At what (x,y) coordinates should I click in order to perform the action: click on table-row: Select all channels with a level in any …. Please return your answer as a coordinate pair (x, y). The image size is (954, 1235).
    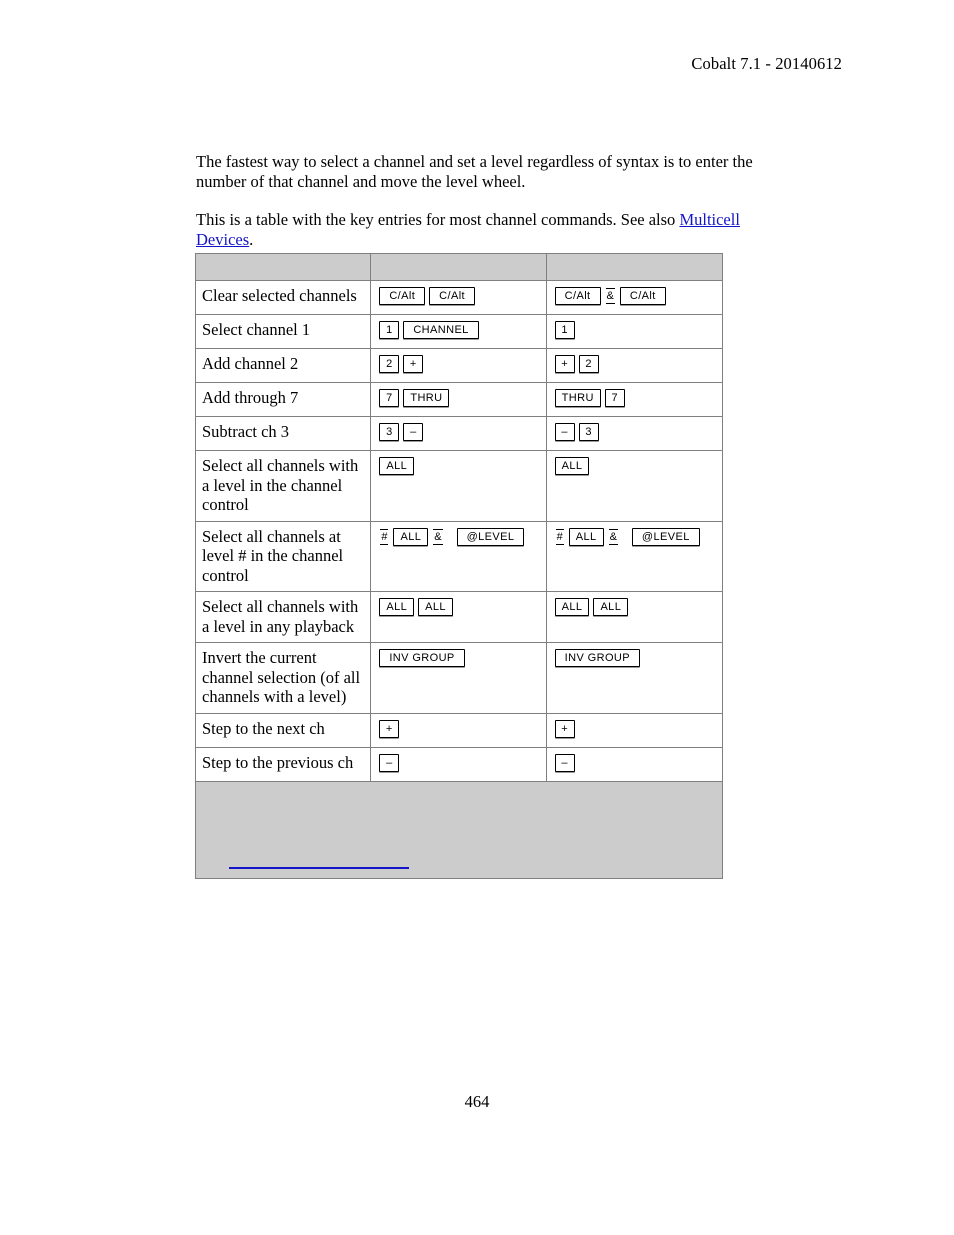
    Looking at the image, I should click on (459, 617).